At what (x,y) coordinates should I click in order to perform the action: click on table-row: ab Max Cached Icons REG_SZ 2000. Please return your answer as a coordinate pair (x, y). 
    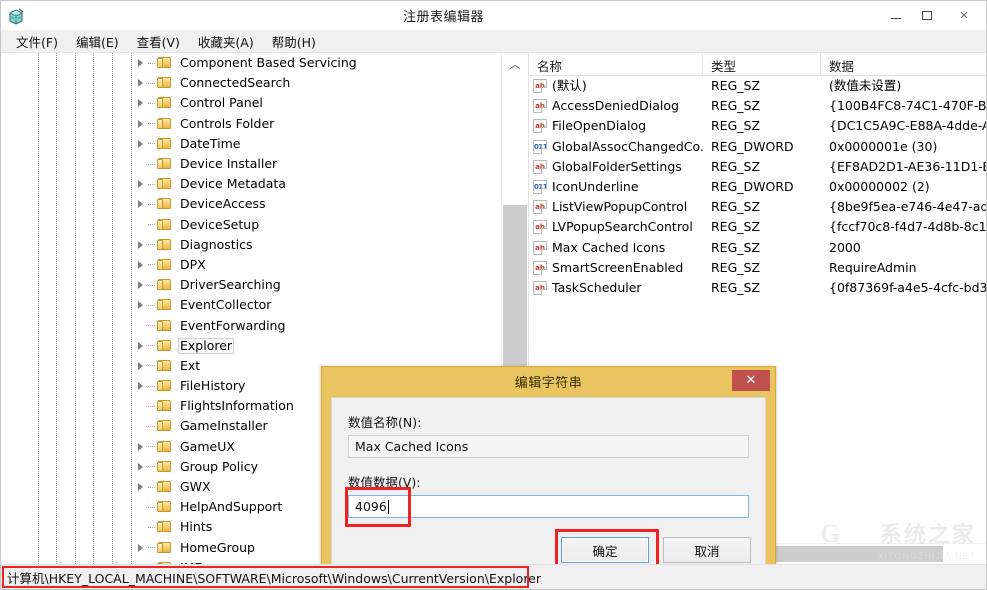
    Looking at the image, I should click on (757, 248).